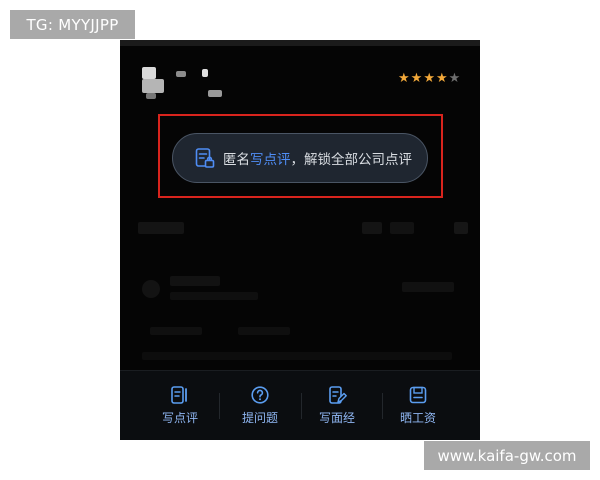 This screenshot has height=480, width=600. I want to click on banner-highlight: 写点评, so click(270, 160).